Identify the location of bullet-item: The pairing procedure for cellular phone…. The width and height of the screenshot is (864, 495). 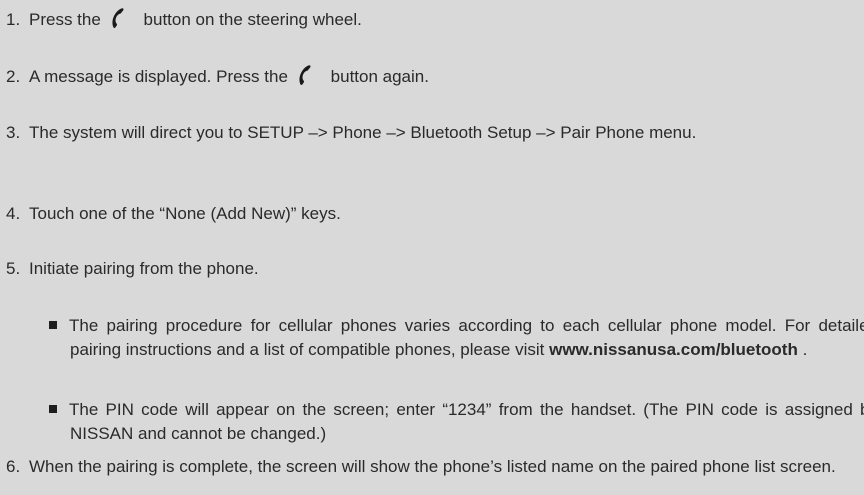
(456, 338).